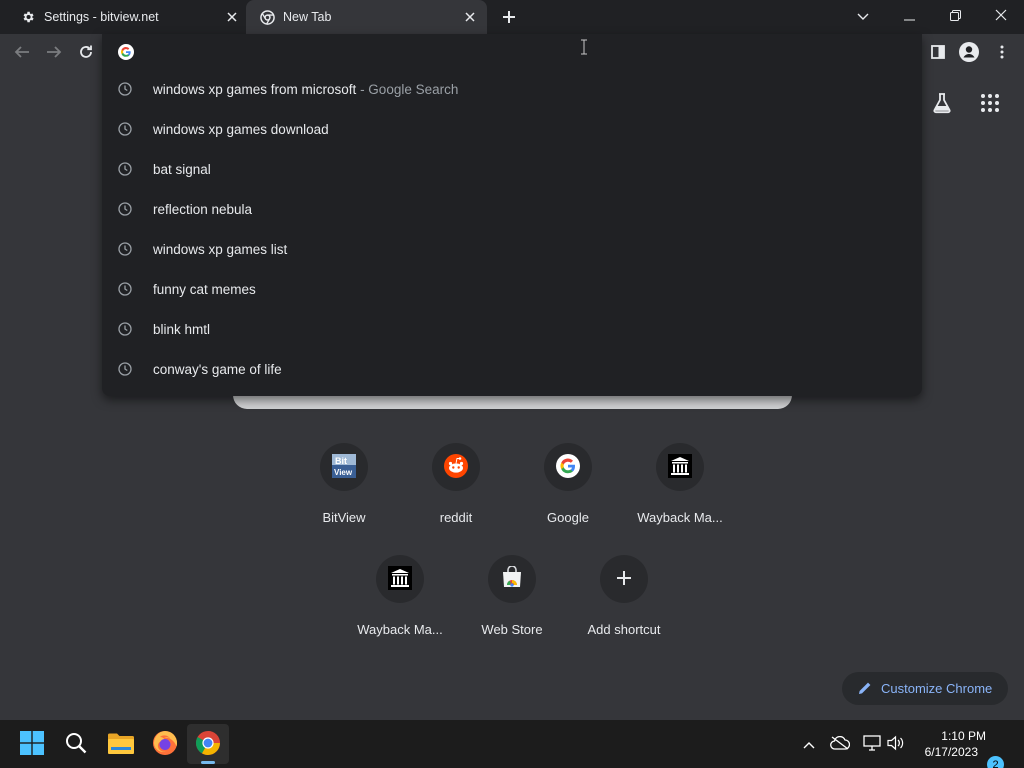 The width and height of the screenshot is (1024, 768). What do you see at coordinates (512, 170) in the screenshot?
I see `suggestion-item: bat signal` at bounding box center [512, 170].